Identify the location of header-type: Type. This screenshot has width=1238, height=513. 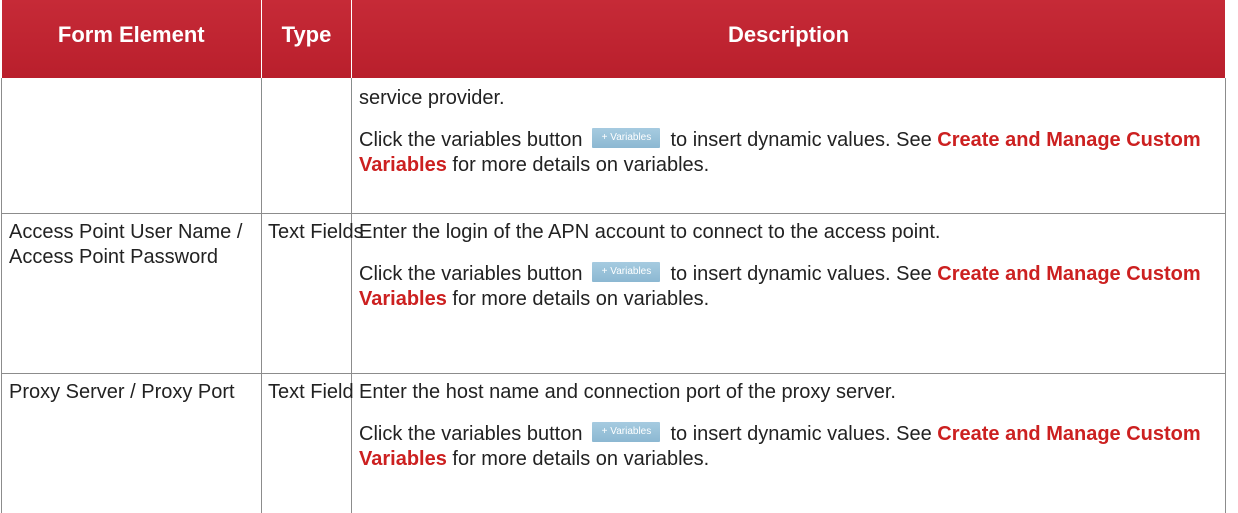
(306, 39).